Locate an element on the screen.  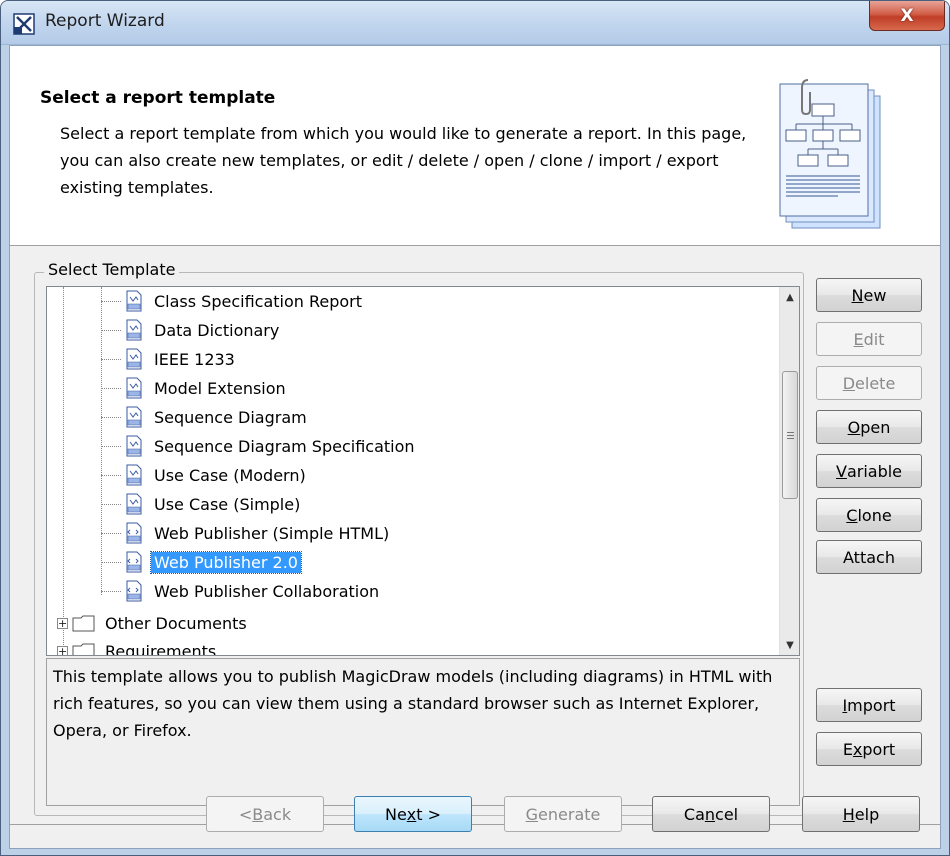
cancel-button: Ca n cel is located at coordinates (711, 814).